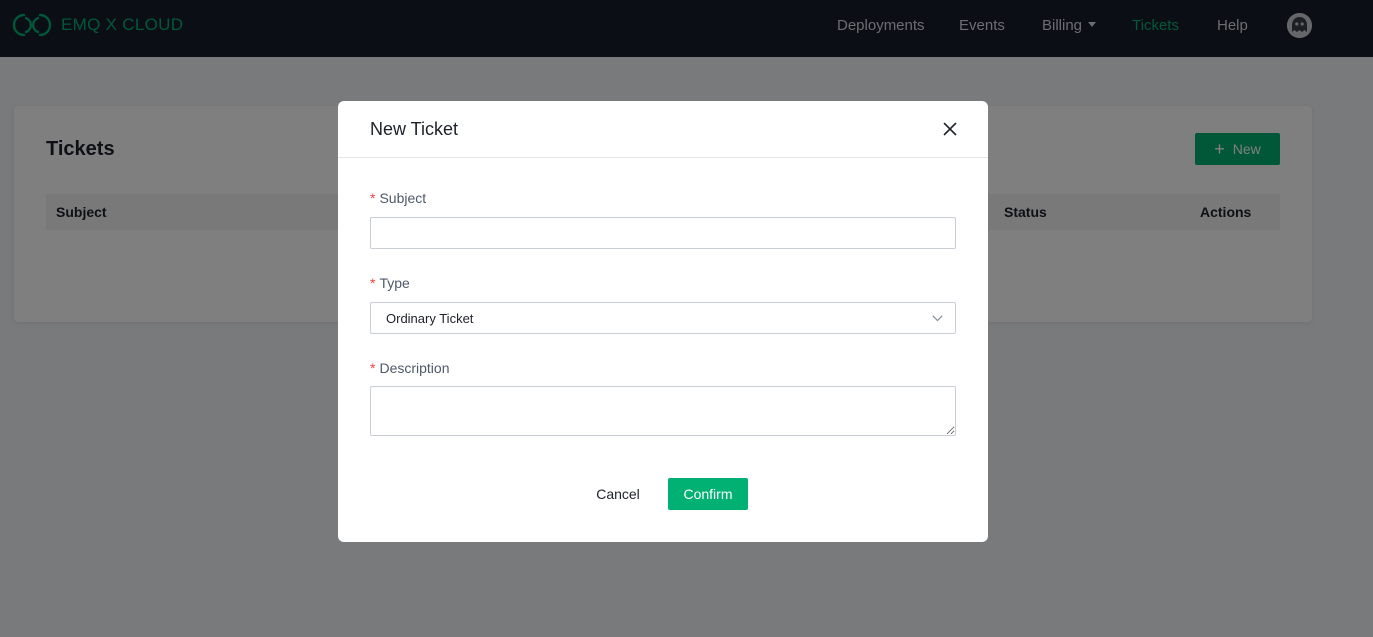  Describe the element at coordinates (414, 368) in the screenshot. I see `description-label-text: Description` at that location.